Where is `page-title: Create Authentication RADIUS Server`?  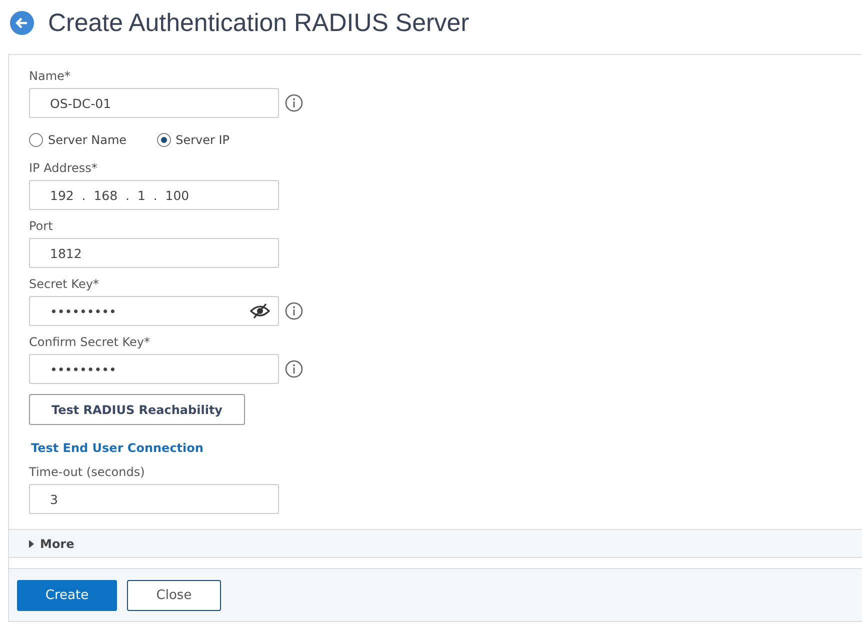
page-title: Create Authentication RADIUS Server is located at coordinates (259, 23).